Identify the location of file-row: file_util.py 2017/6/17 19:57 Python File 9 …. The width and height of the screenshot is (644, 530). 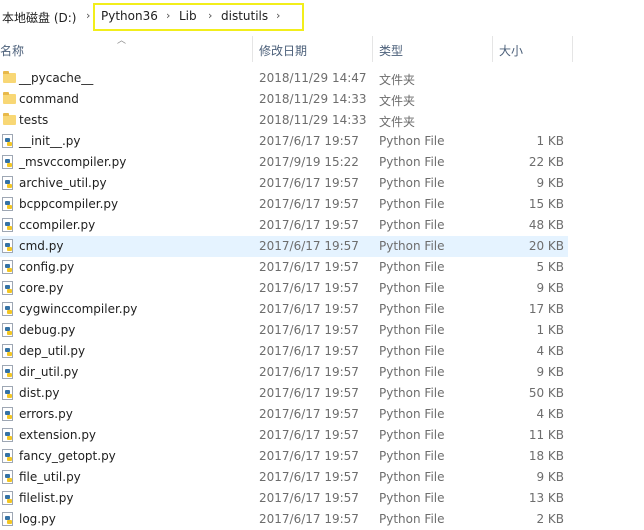
(284, 477).